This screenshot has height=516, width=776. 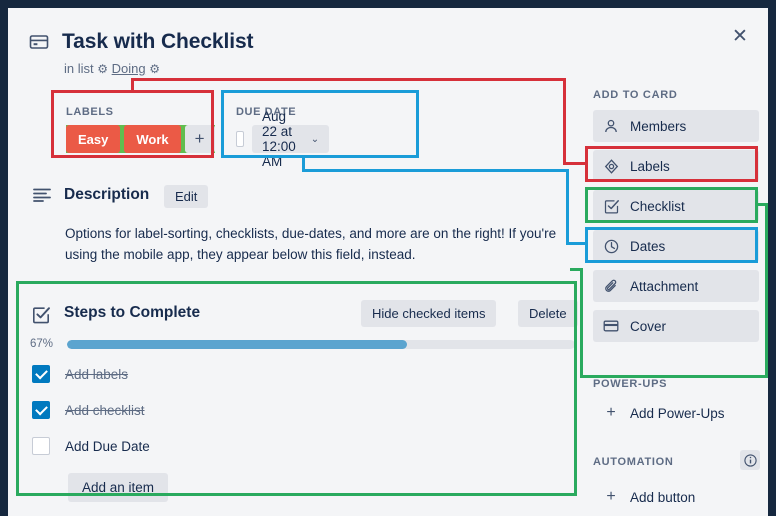 What do you see at coordinates (650, 166) in the screenshot?
I see `sidebar-label-labels: Labels` at bounding box center [650, 166].